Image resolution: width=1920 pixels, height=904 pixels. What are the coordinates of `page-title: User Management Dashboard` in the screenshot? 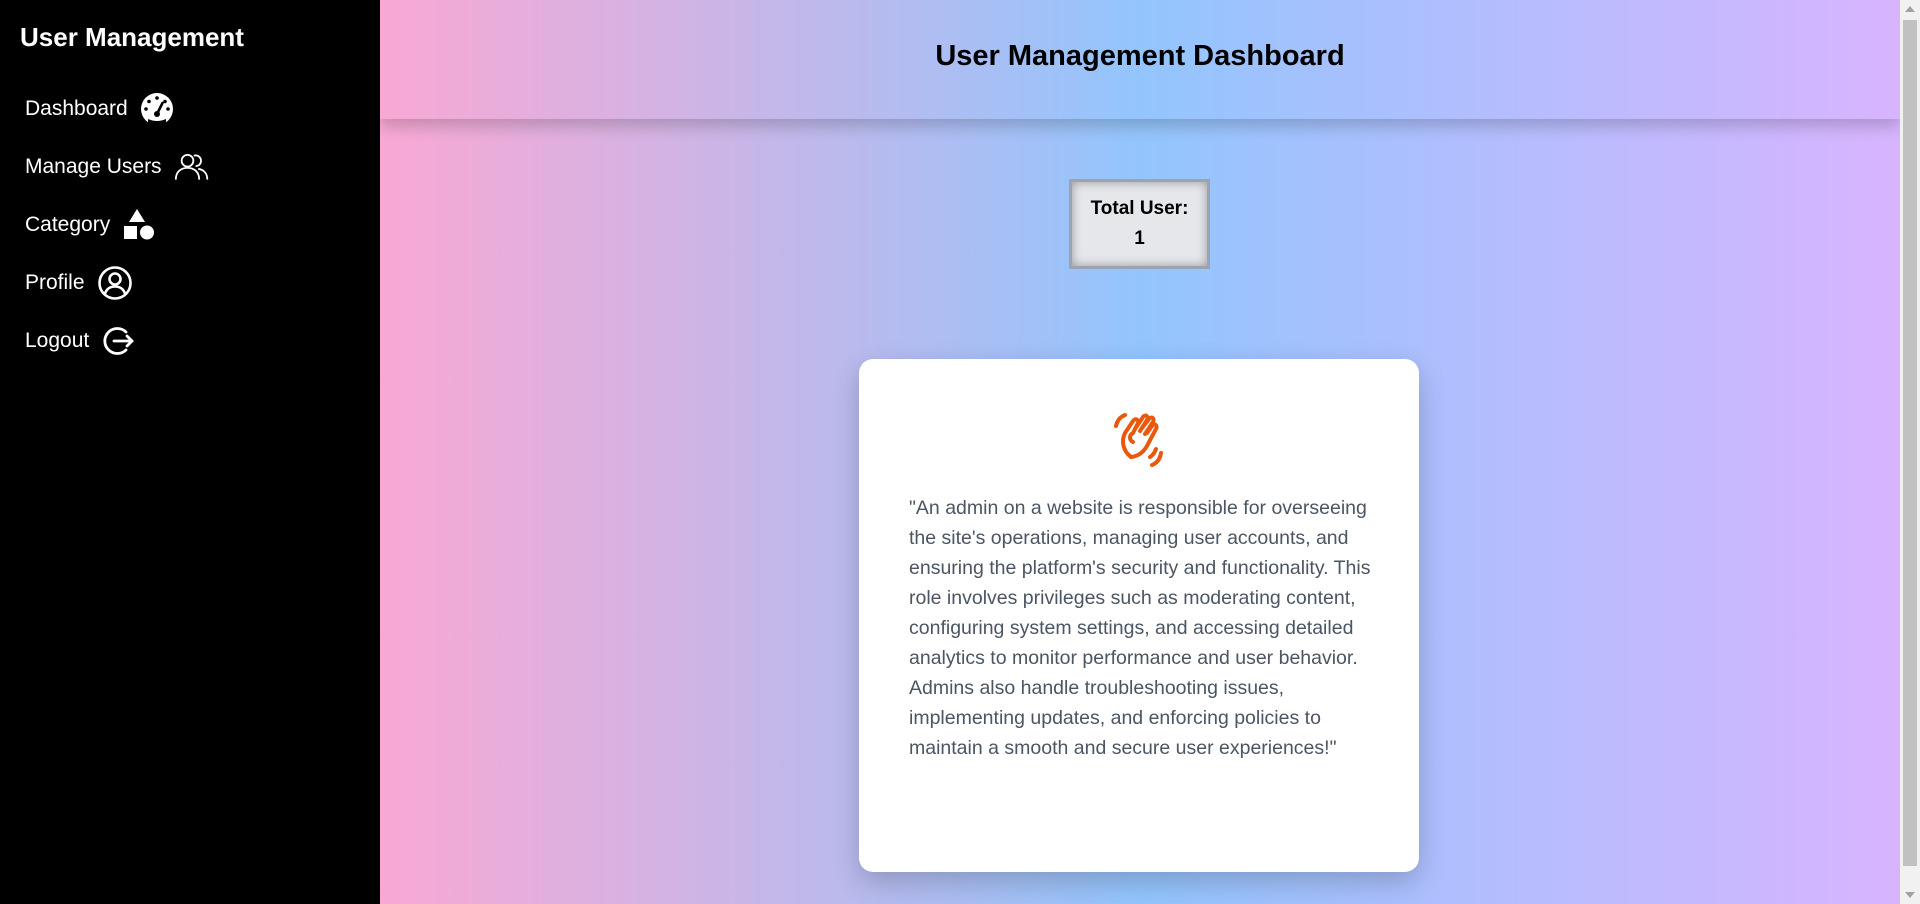 It's located at (1140, 56).